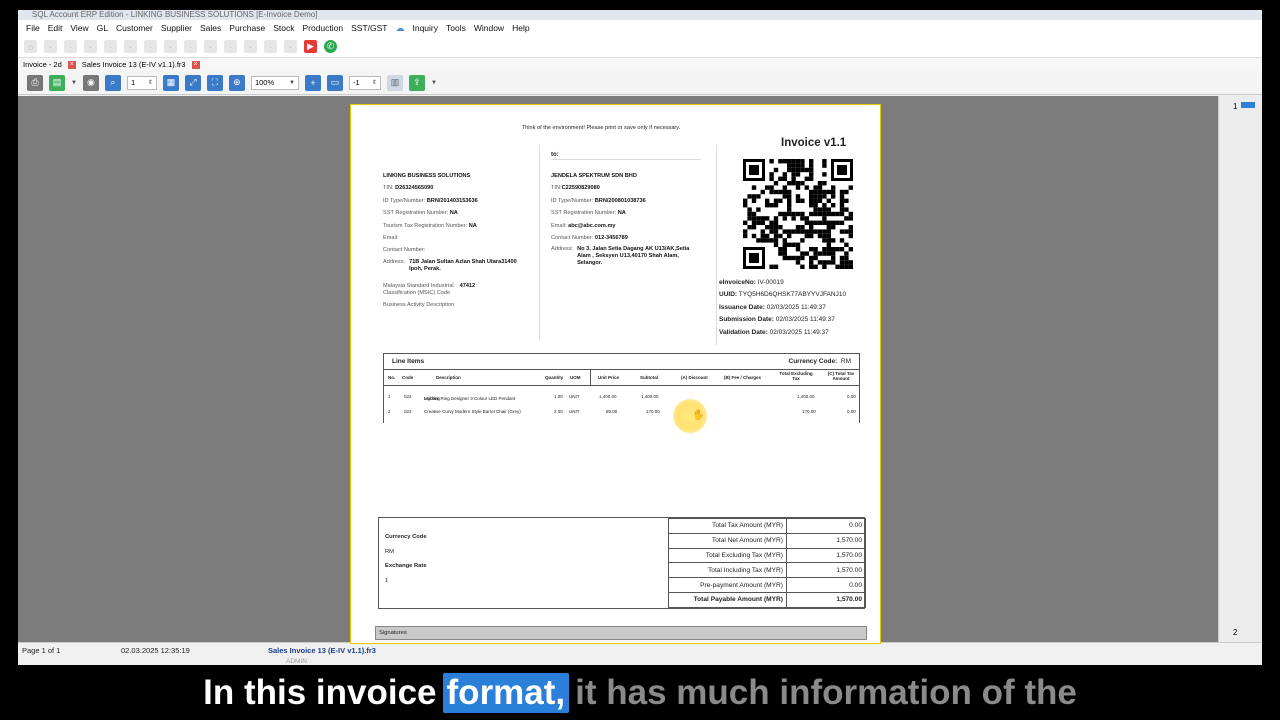 This screenshot has width=1280, height=720. Describe the element at coordinates (590, 263) in the screenshot. I see `buyer-address-line3: Selangor.` at that location.